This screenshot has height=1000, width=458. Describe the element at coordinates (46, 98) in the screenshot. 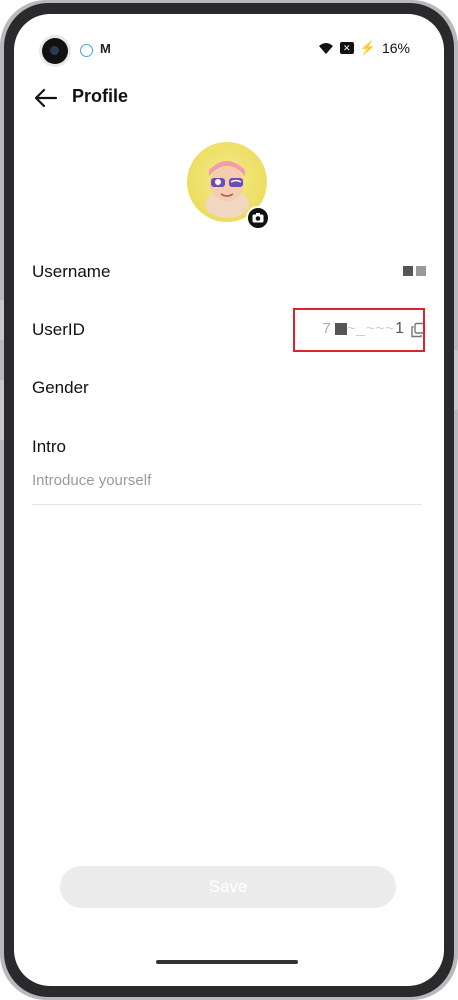

I see `back-arrow-icon` at that location.